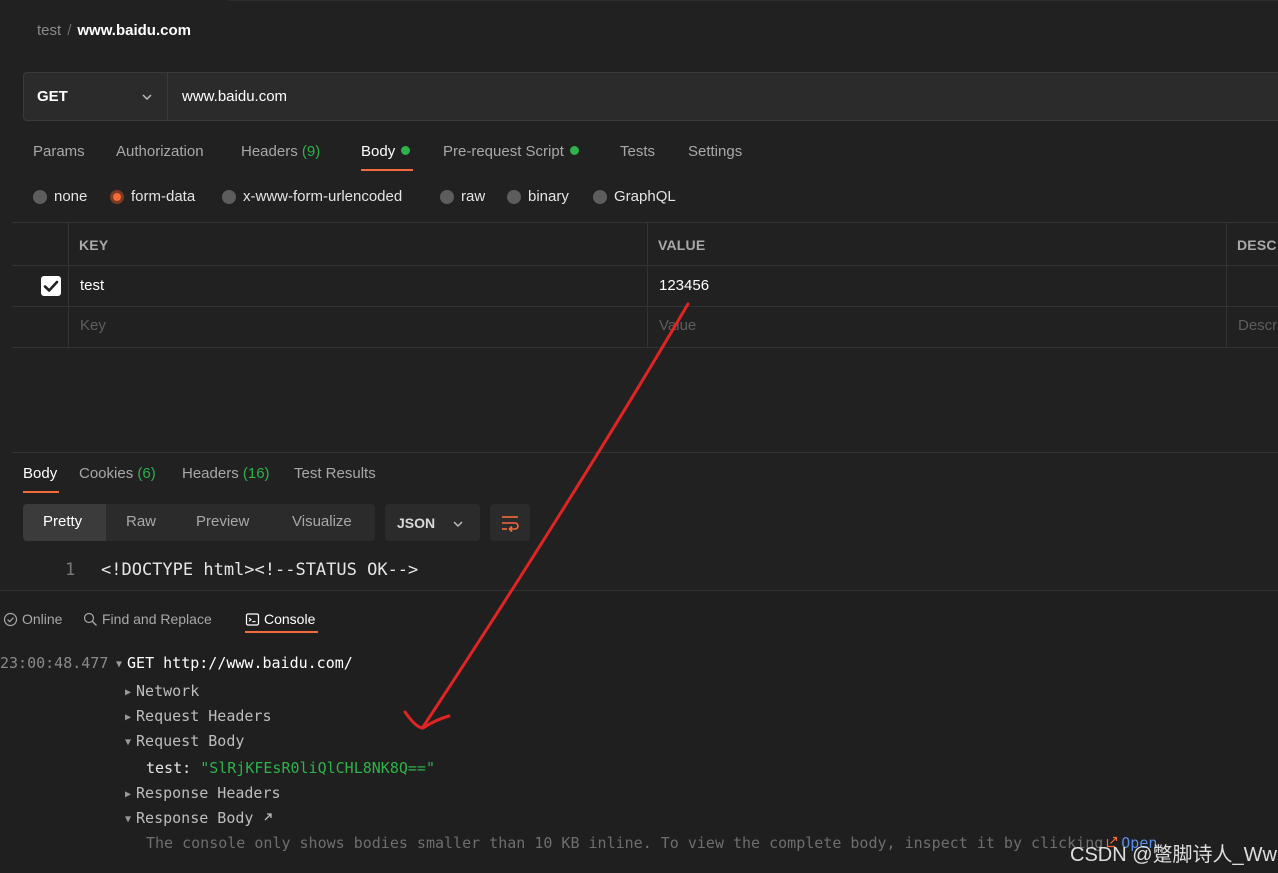 The width and height of the screenshot is (1278, 873). What do you see at coordinates (52, 96) in the screenshot?
I see `method-label: GET` at bounding box center [52, 96].